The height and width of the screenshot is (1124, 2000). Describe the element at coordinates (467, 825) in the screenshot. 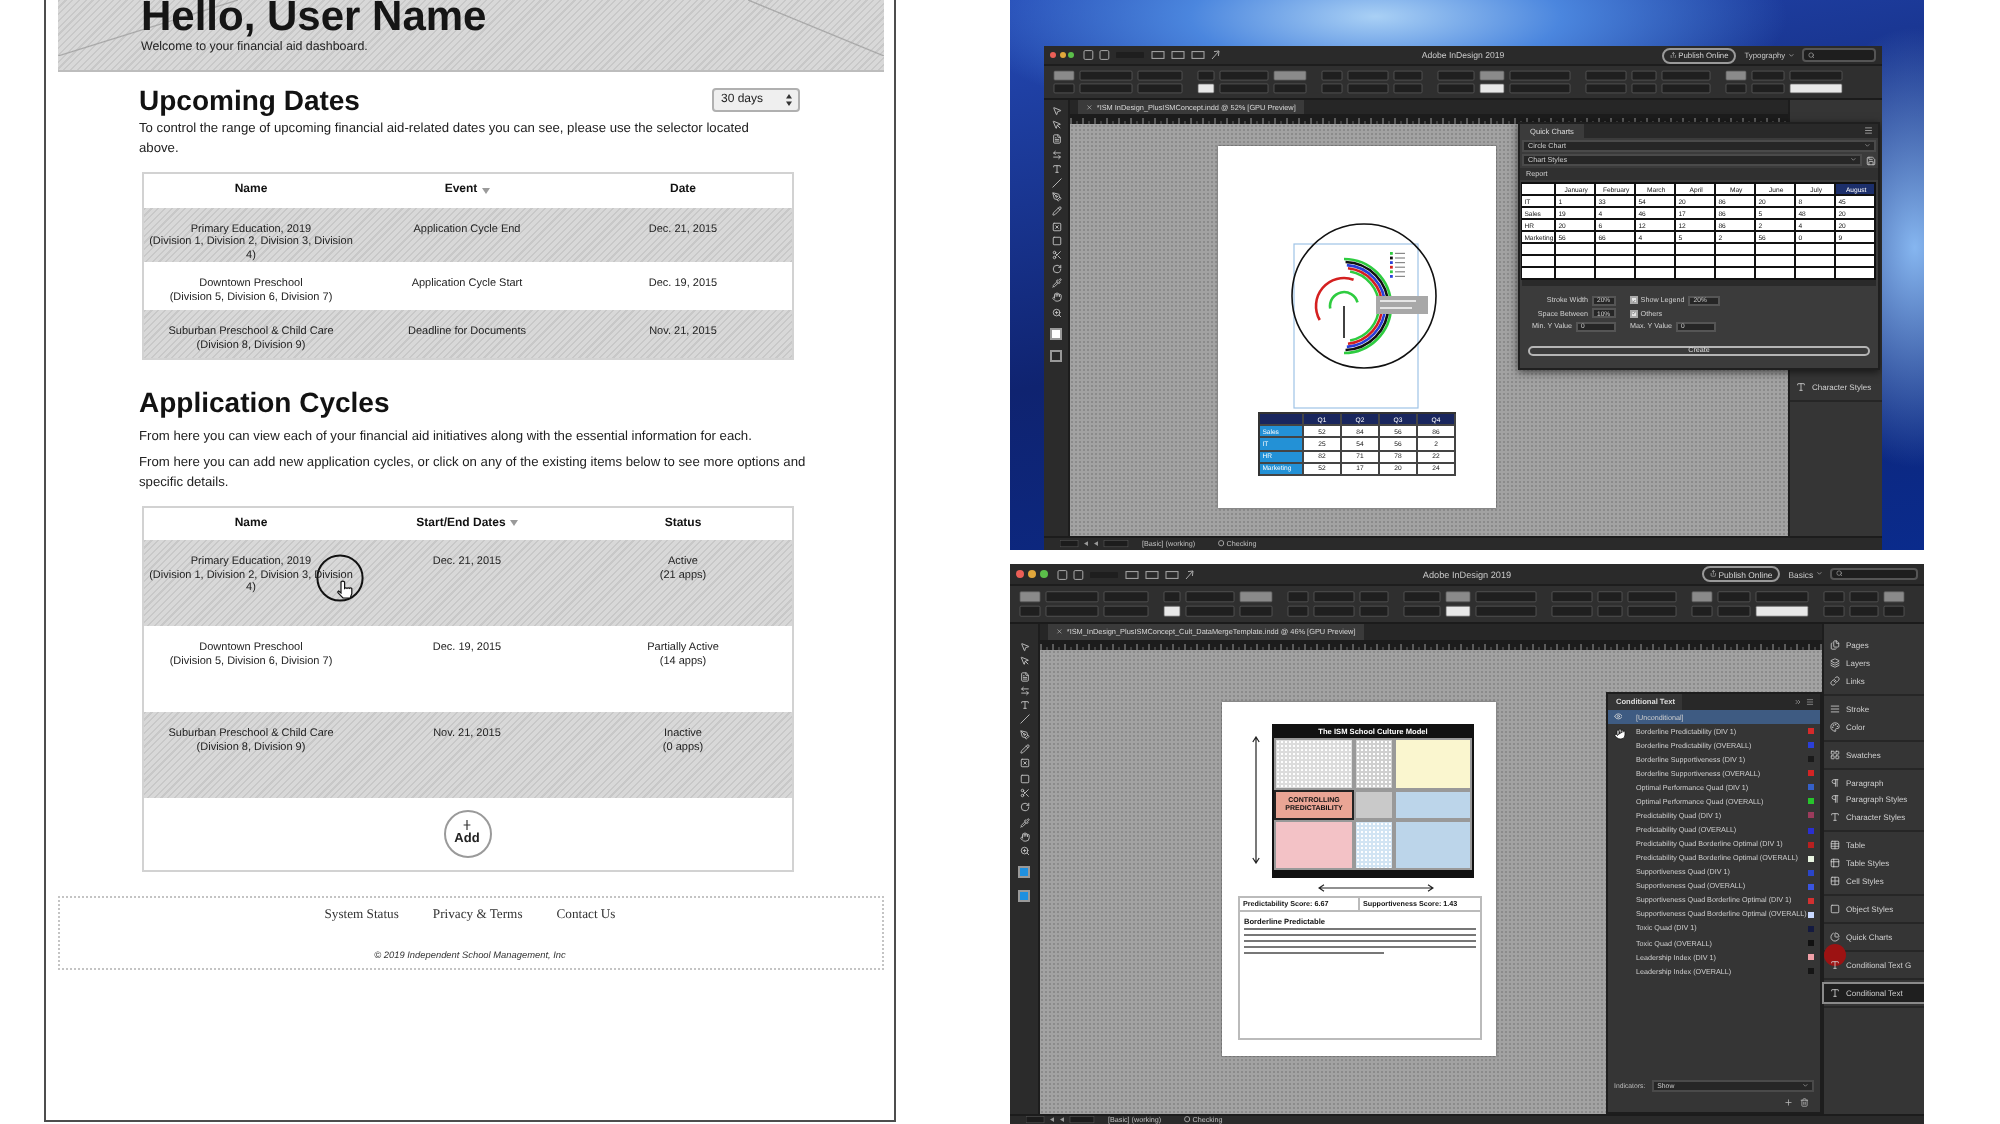

I see `plus-icon` at that location.